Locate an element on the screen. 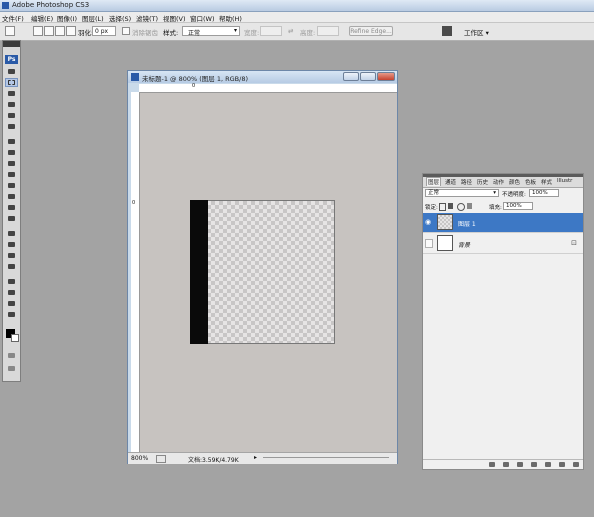 The height and width of the screenshot is (517, 594). tab-styles: 样式 is located at coordinates (546, 182).